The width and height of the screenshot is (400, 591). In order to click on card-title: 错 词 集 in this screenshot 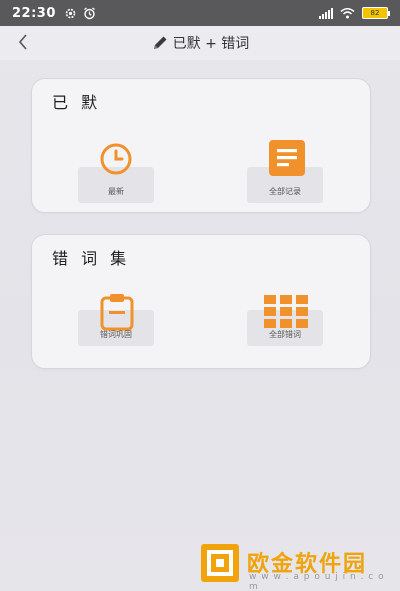, I will do `click(91, 258)`.